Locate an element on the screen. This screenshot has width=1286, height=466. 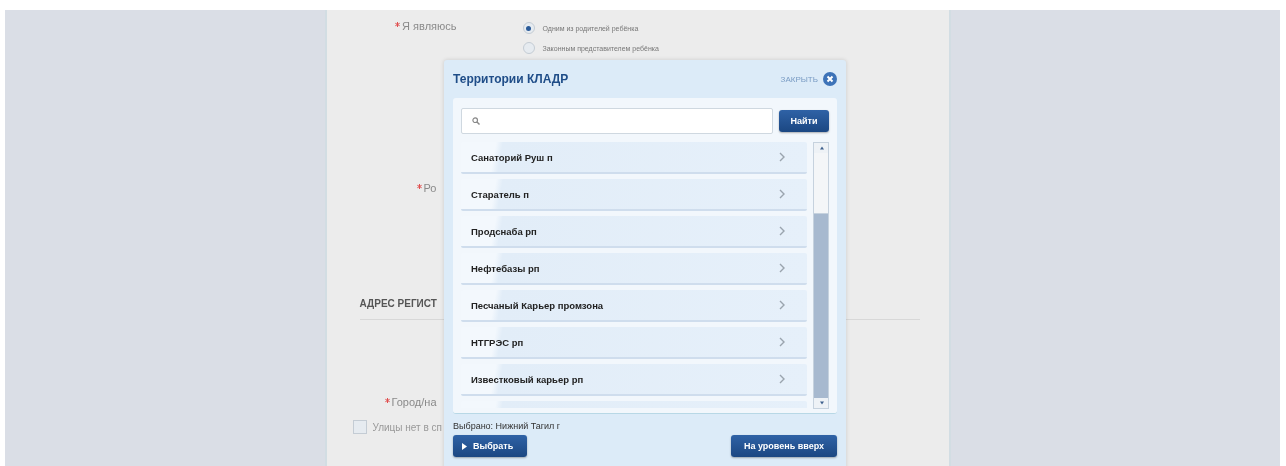
play-icon is located at coordinates (464, 446).